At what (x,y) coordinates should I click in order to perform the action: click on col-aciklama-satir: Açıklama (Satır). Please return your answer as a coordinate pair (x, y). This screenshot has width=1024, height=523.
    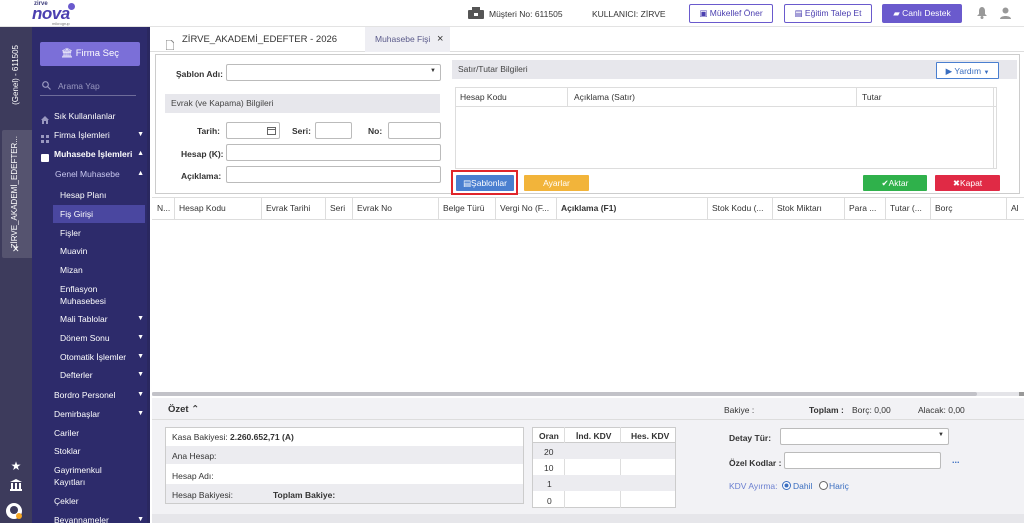
    Looking at the image, I should click on (604, 97).